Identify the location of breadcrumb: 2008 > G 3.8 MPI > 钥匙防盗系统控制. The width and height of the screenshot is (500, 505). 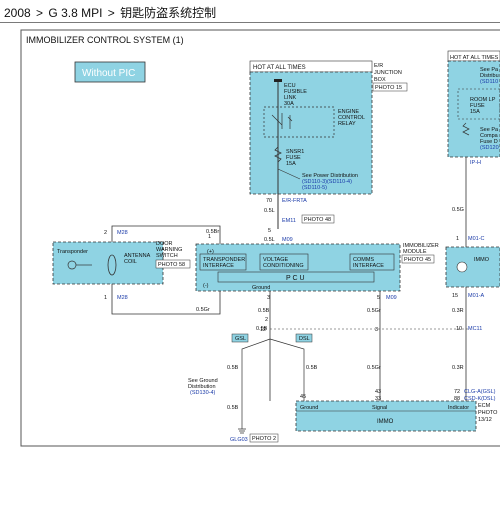
(250, 11).